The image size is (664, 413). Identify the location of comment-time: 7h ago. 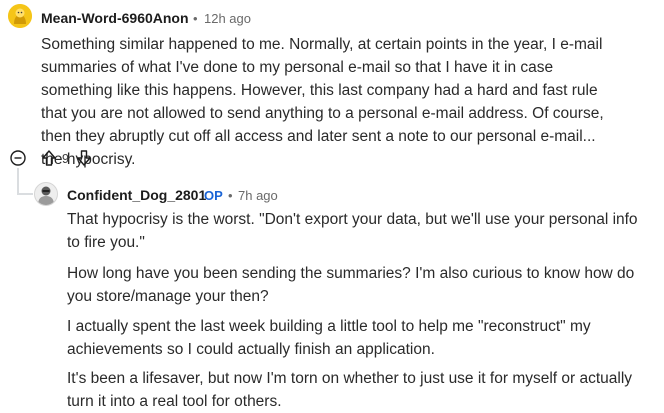
(258, 195).